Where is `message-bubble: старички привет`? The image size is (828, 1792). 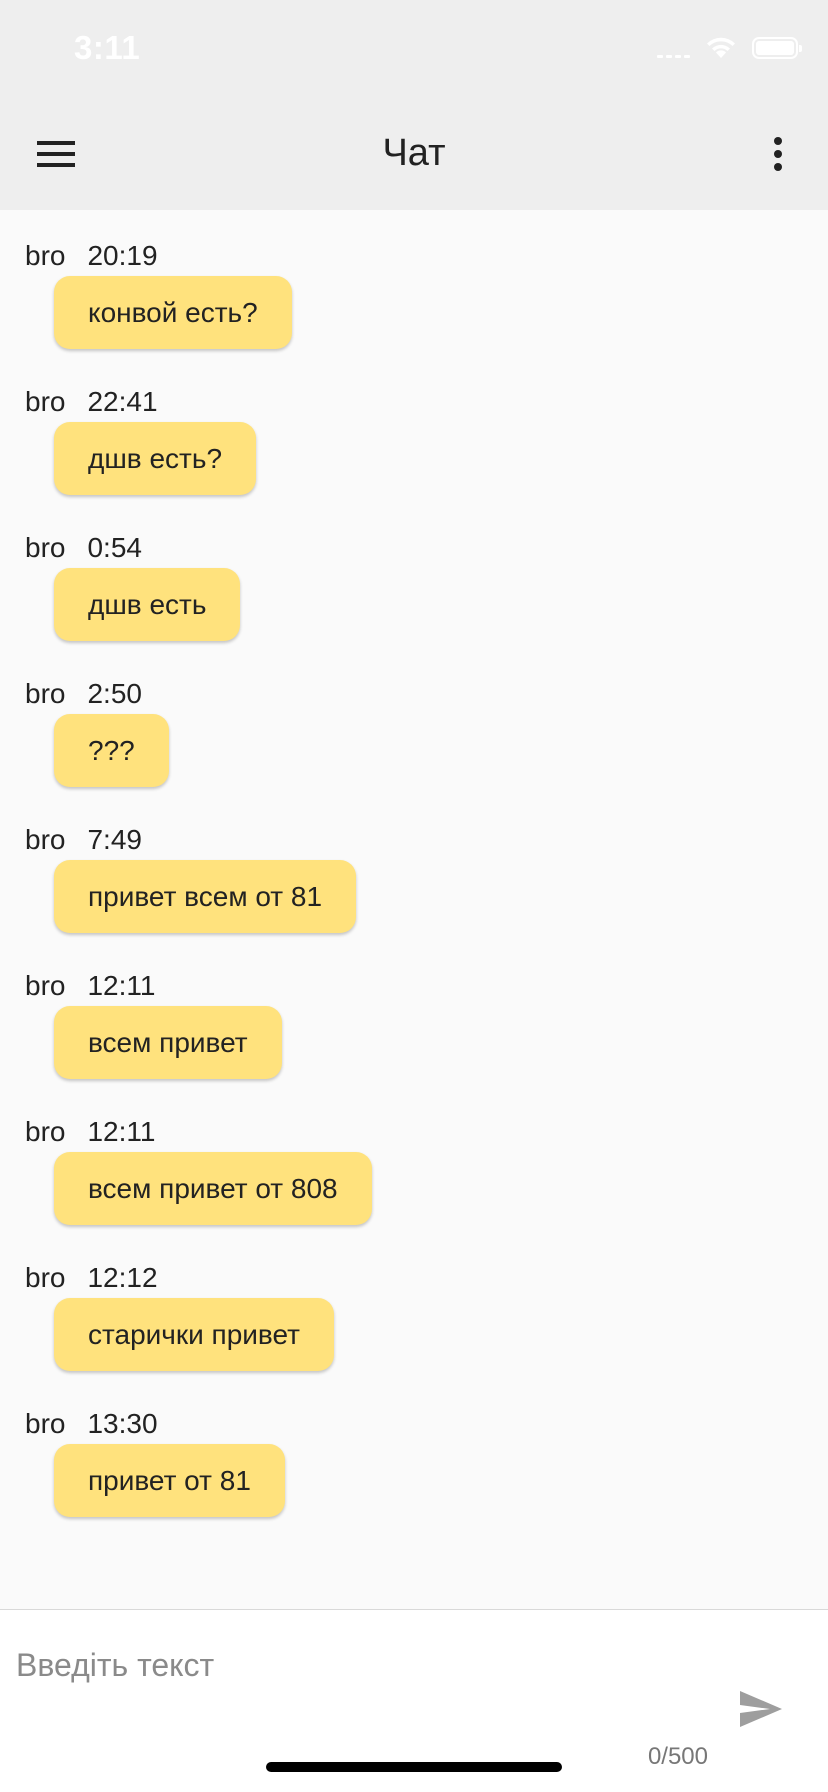
message-bubble: старички привет is located at coordinates (194, 1334).